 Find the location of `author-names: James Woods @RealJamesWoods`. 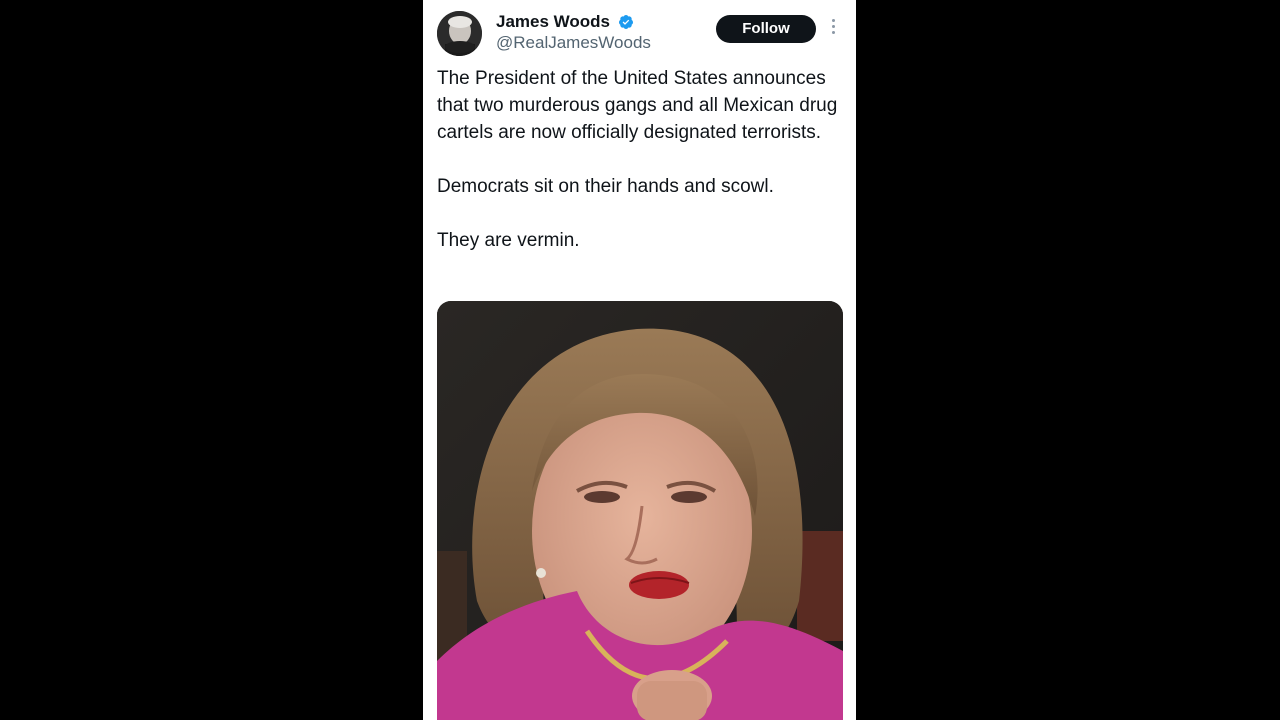

author-names: James Woods @RealJamesWoods is located at coordinates (573, 33).